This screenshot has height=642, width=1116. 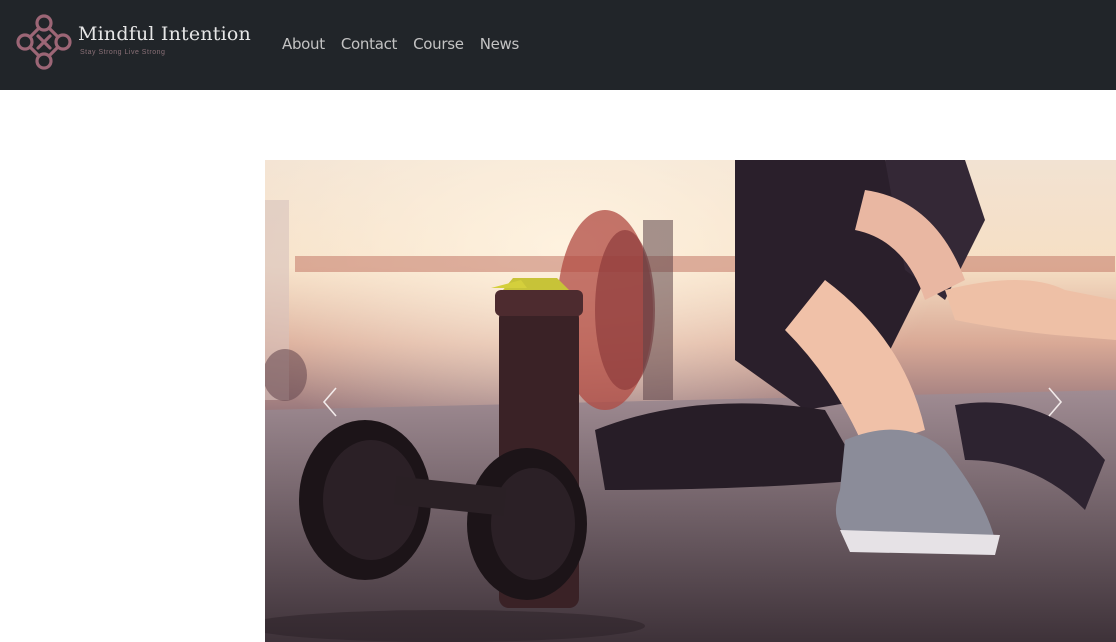 I want to click on carousel-next-button, so click(x=1055, y=402).